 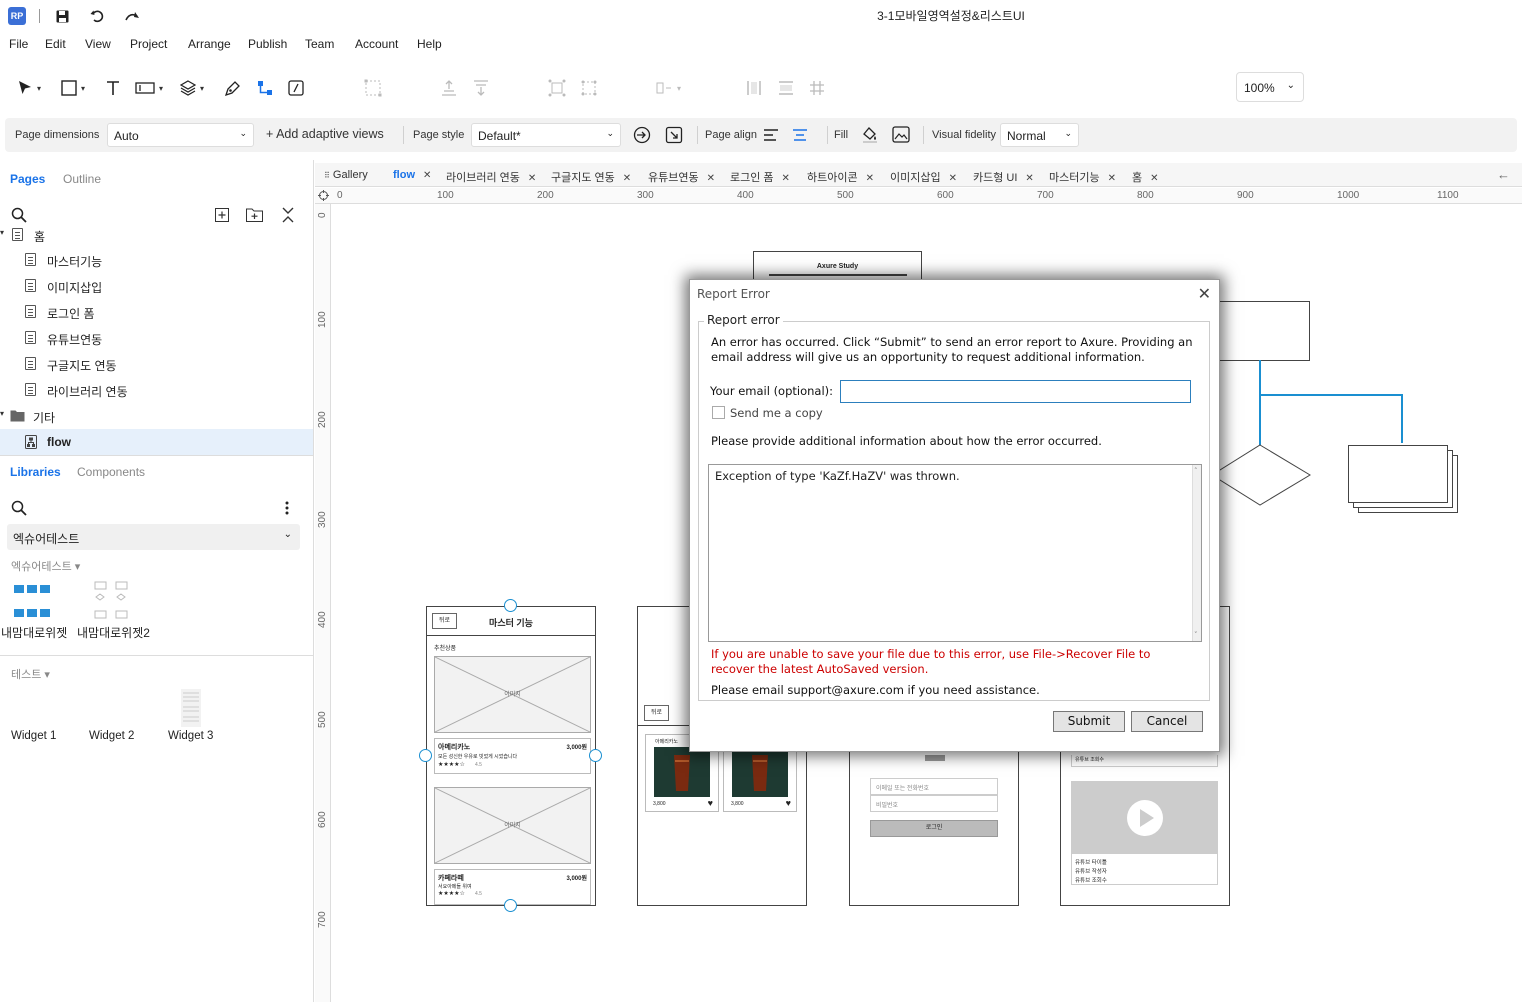 What do you see at coordinates (591, 175) in the screenshot?
I see `tab-google-map: 구글지도 연동 ✕` at bounding box center [591, 175].